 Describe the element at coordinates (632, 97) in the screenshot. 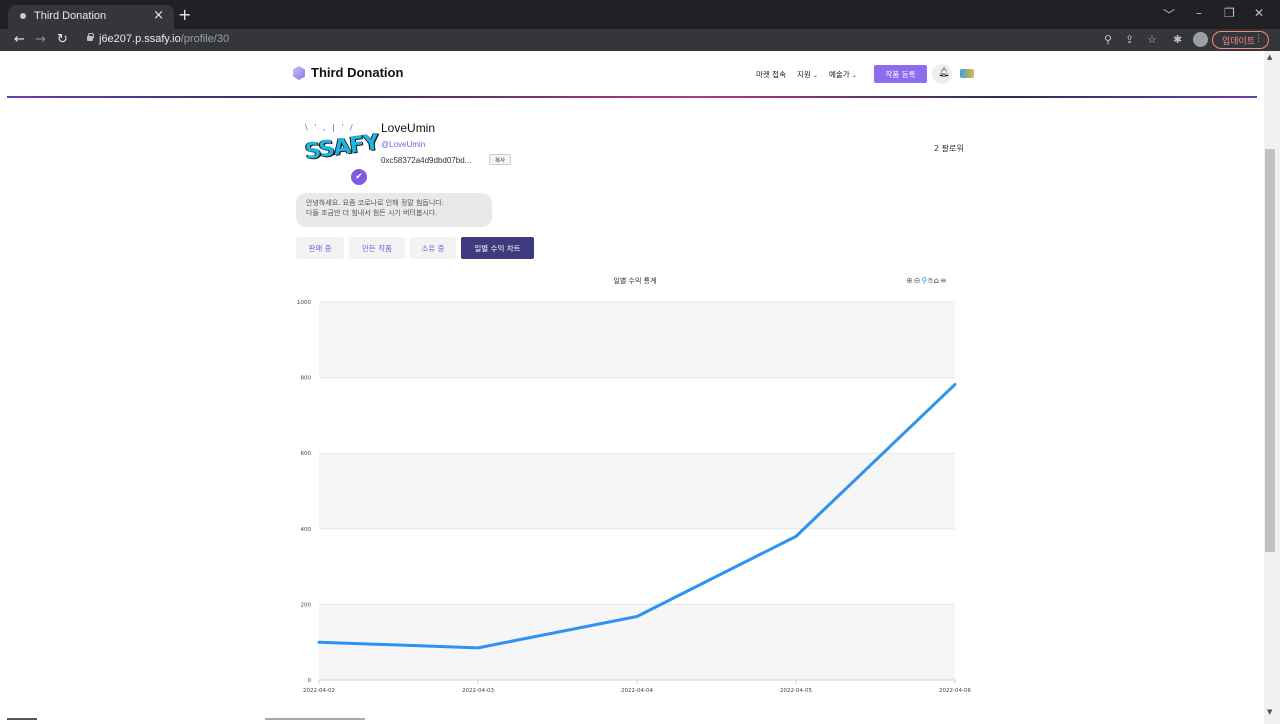

I see `header-divider` at that location.